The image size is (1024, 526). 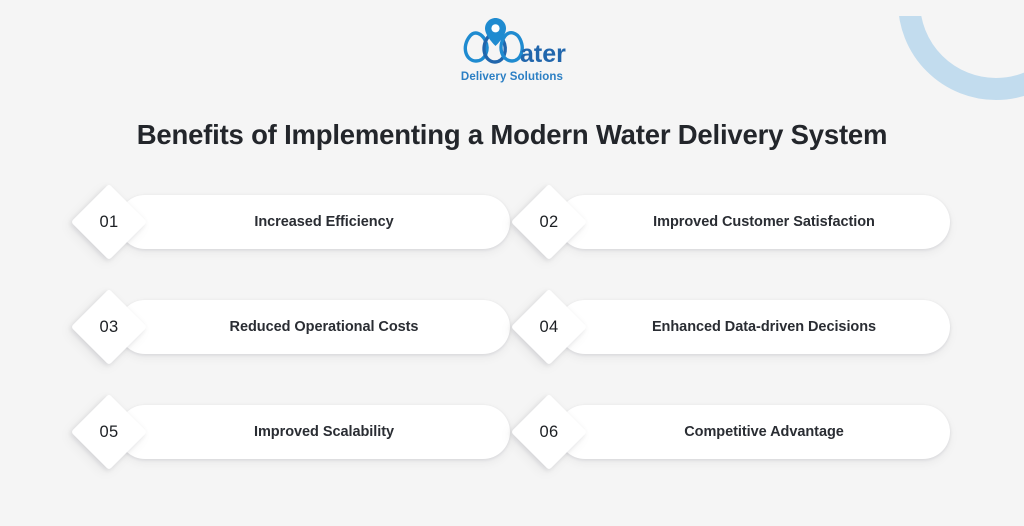 I want to click on benefit-pill: Improved Customer Satisfaction, so click(x=754, y=222).